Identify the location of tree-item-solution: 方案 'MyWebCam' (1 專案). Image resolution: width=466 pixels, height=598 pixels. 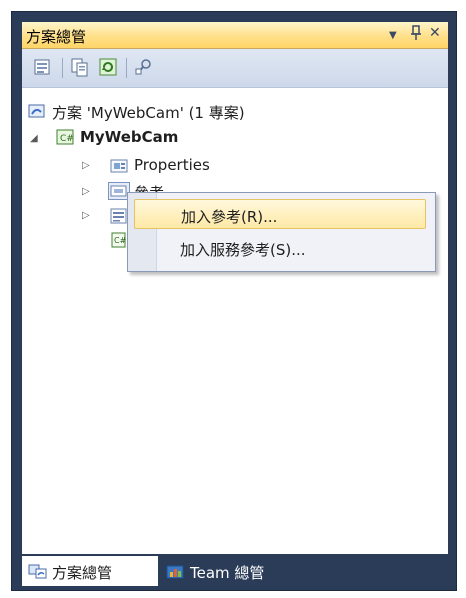
(228, 112).